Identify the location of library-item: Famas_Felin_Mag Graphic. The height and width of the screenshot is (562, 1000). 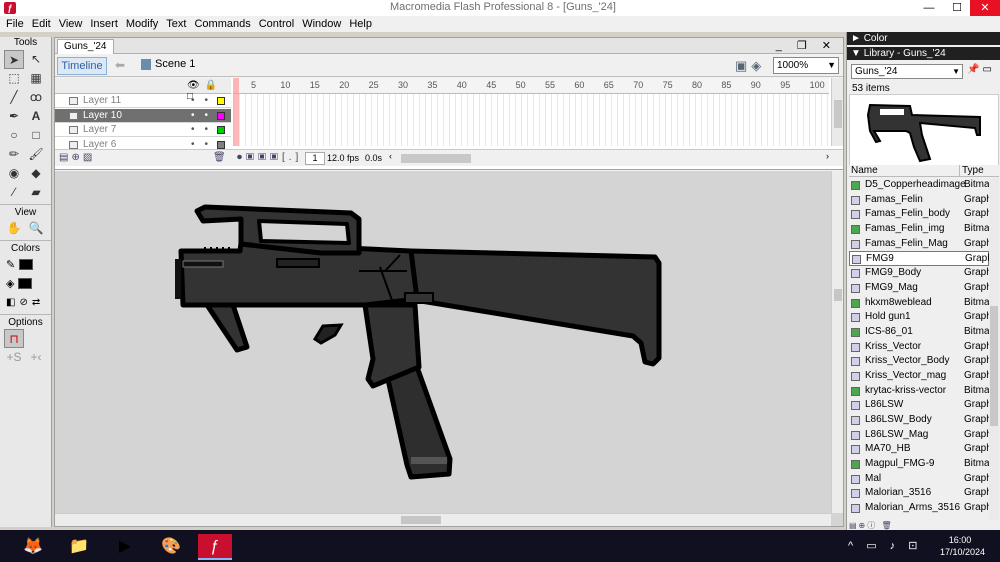
(919, 244).